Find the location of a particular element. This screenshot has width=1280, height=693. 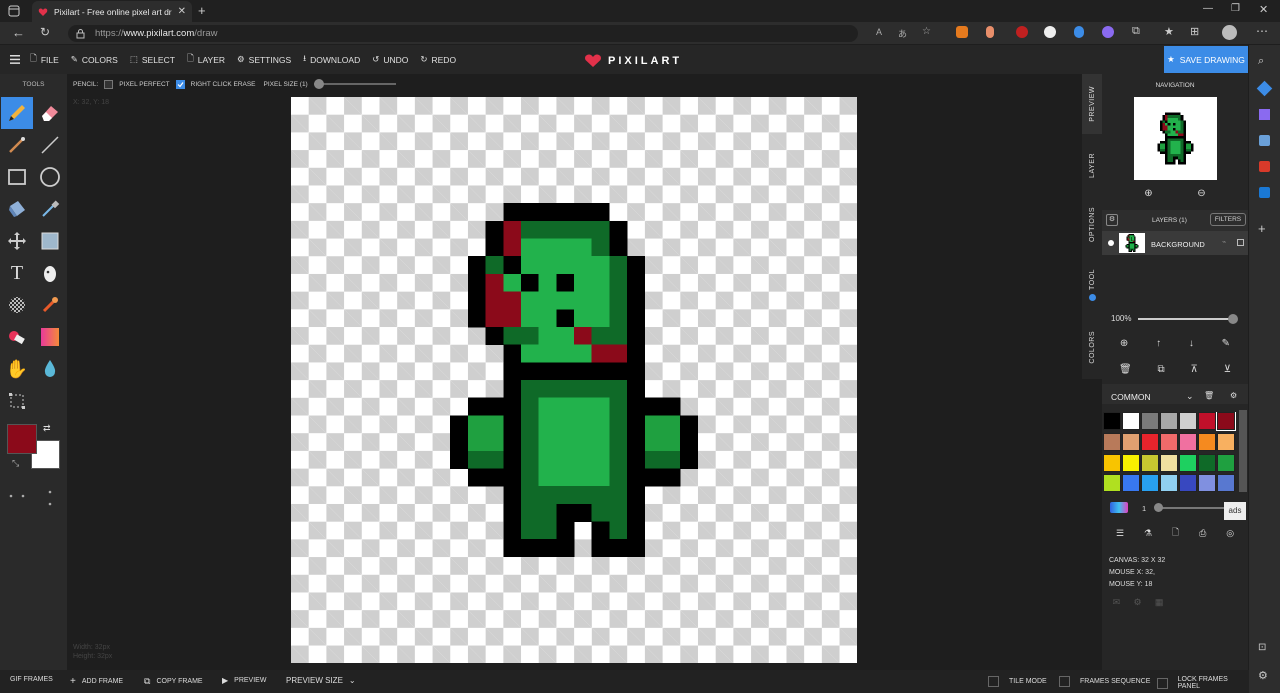

download-menu: ⭳ DOWNLOAD is located at coordinates (331, 60).